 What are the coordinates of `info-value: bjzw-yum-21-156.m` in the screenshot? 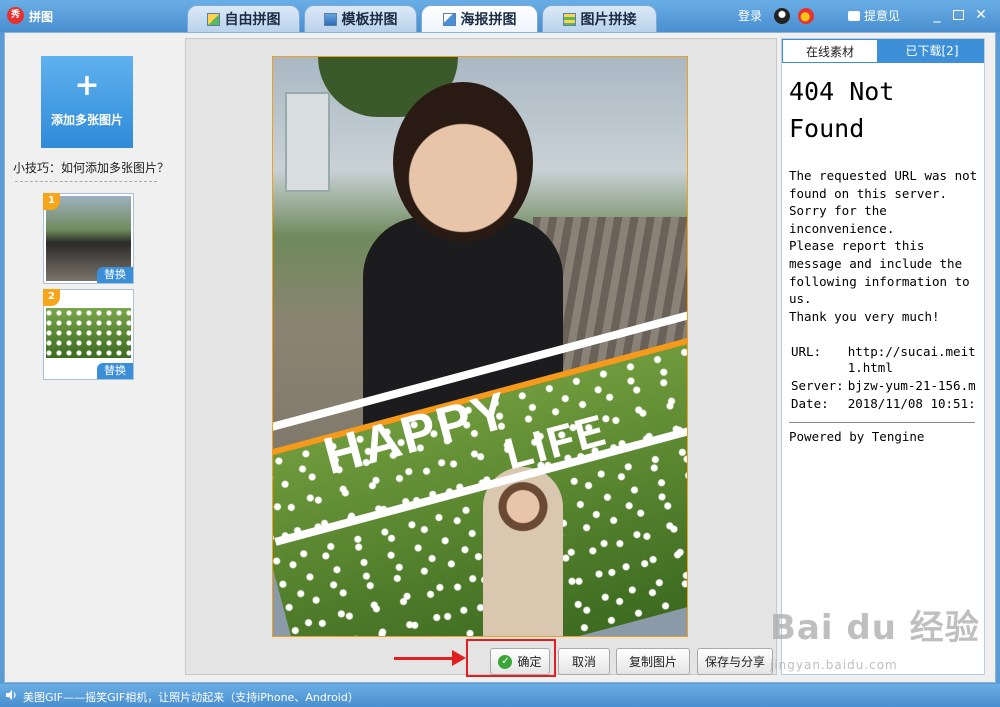 It's located at (911, 386).